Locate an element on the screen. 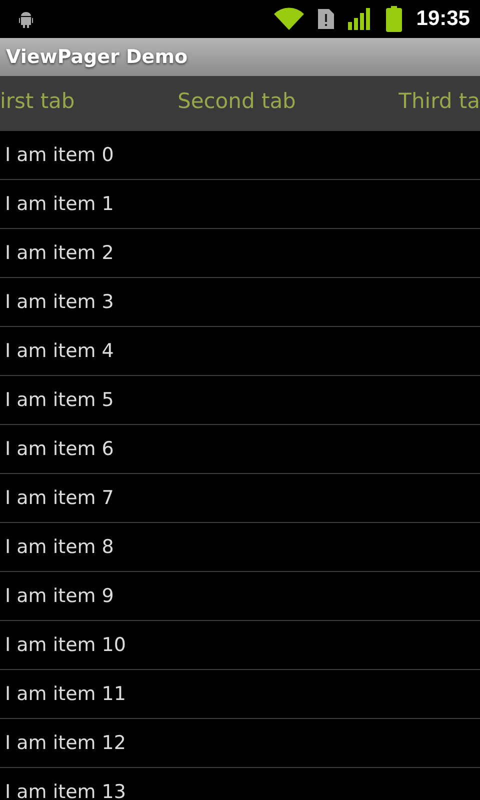 This screenshot has height=800, width=480. list-item: I am item 0 is located at coordinates (59, 155).